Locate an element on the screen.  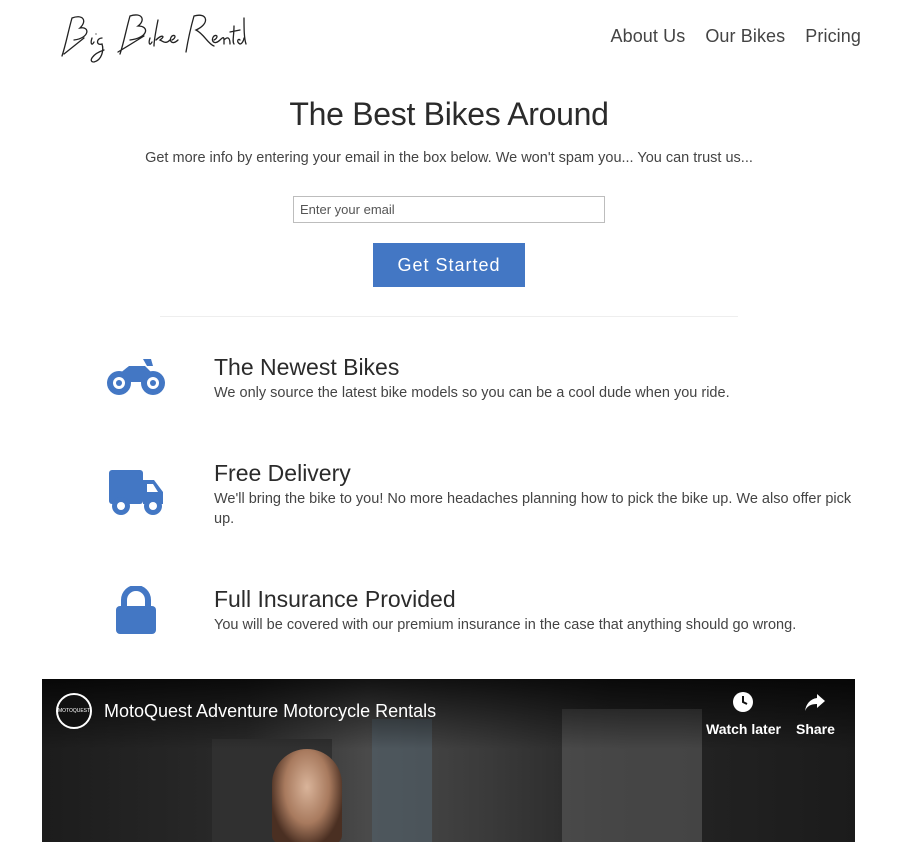
watch-later-button: Watch later is located at coordinates (743, 714).